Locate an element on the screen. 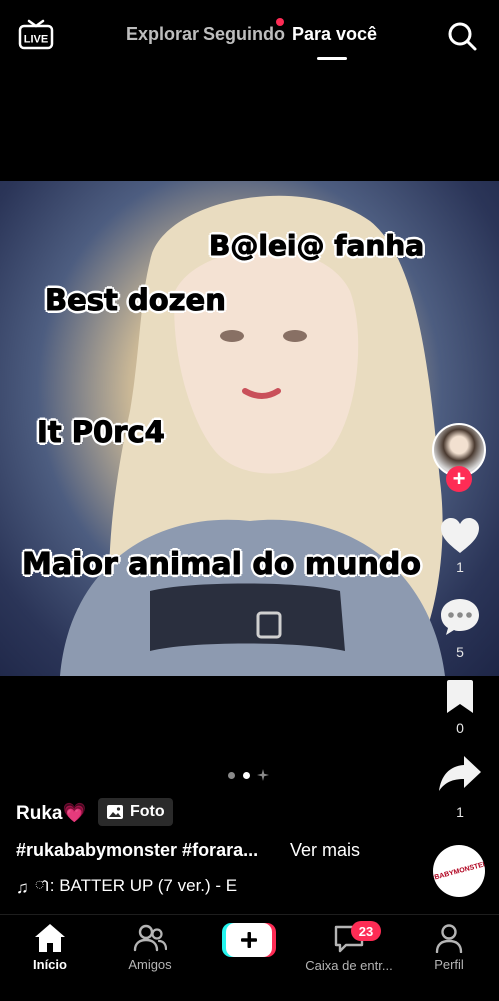 The height and width of the screenshot is (1001, 499). notification-dot is located at coordinates (280, 22).